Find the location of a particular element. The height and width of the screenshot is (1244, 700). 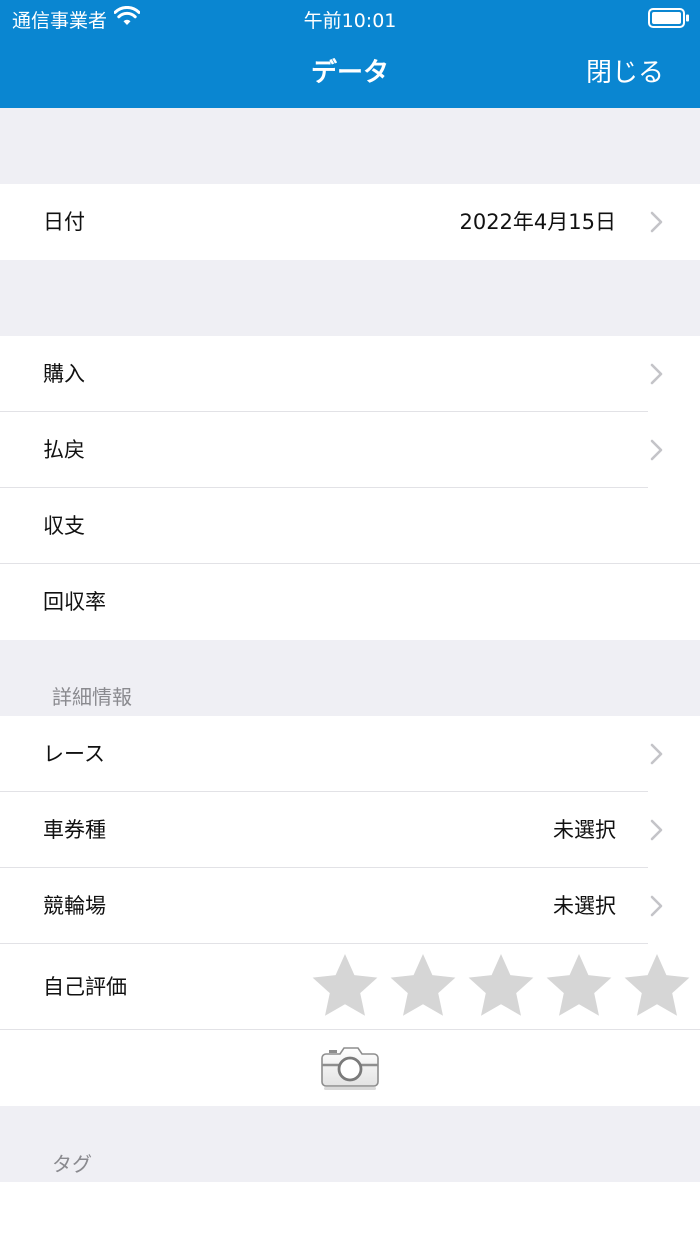

purchase-row: 購入 is located at coordinates (350, 374).